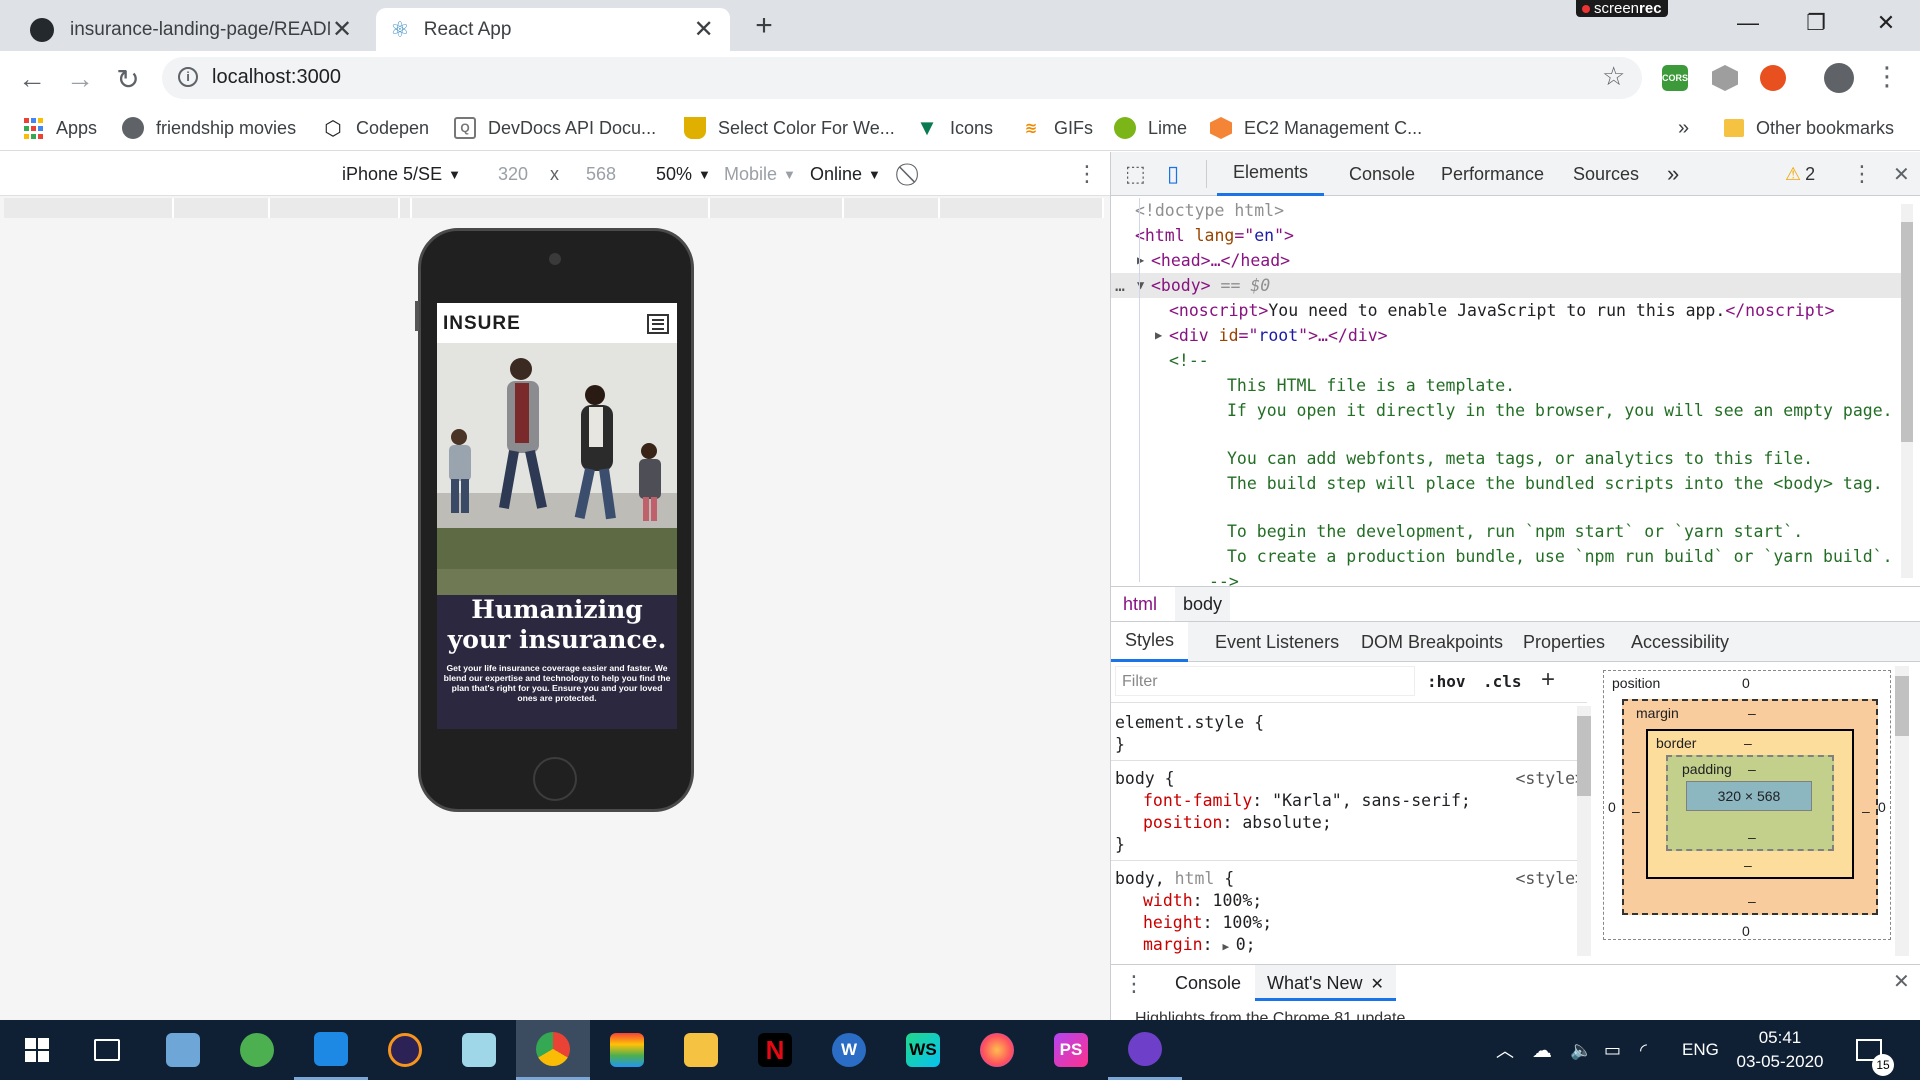 The image size is (1920, 1080). What do you see at coordinates (1613, 76) in the screenshot?
I see `bookmark-star-icon: ☆` at bounding box center [1613, 76].